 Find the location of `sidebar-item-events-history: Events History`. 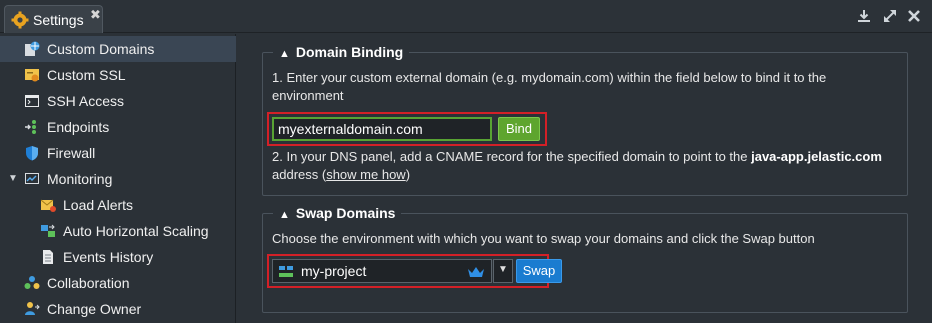

sidebar-item-events-history: Events History is located at coordinates (118, 257).